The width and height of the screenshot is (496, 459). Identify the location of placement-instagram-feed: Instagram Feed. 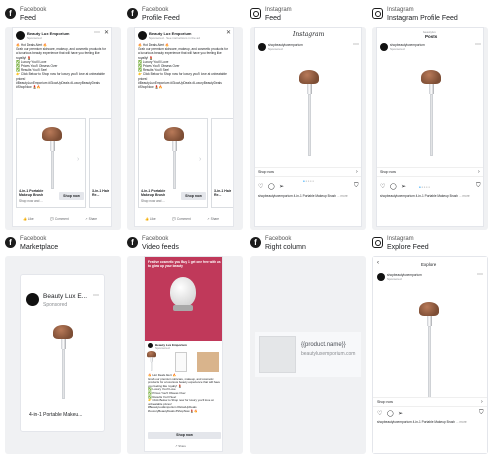
(308, 18).